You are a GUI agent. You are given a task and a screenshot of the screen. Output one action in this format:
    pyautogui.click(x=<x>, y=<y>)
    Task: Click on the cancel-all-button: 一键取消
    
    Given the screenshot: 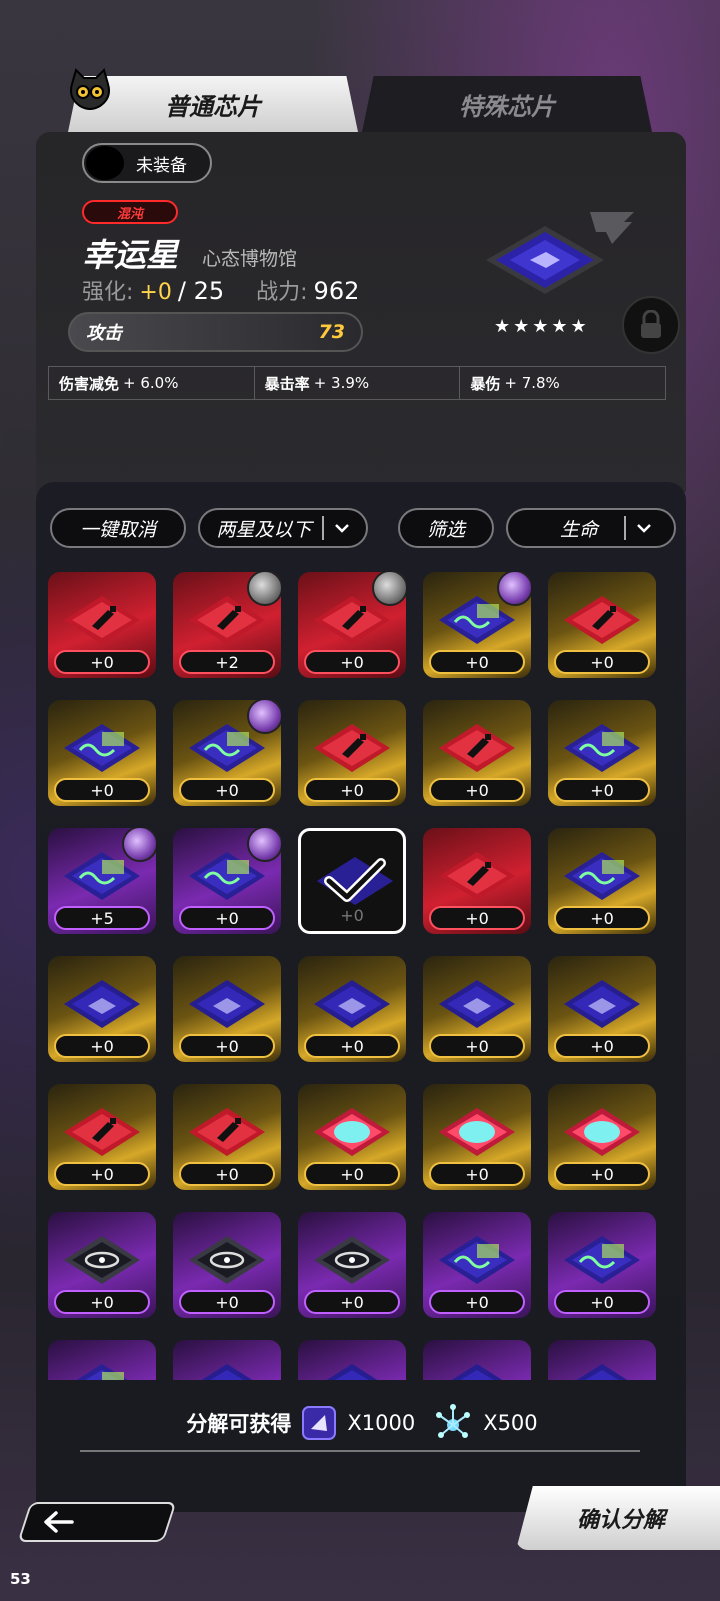 What is the action you would take?
    pyautogui.click(x=118, y=528)
    